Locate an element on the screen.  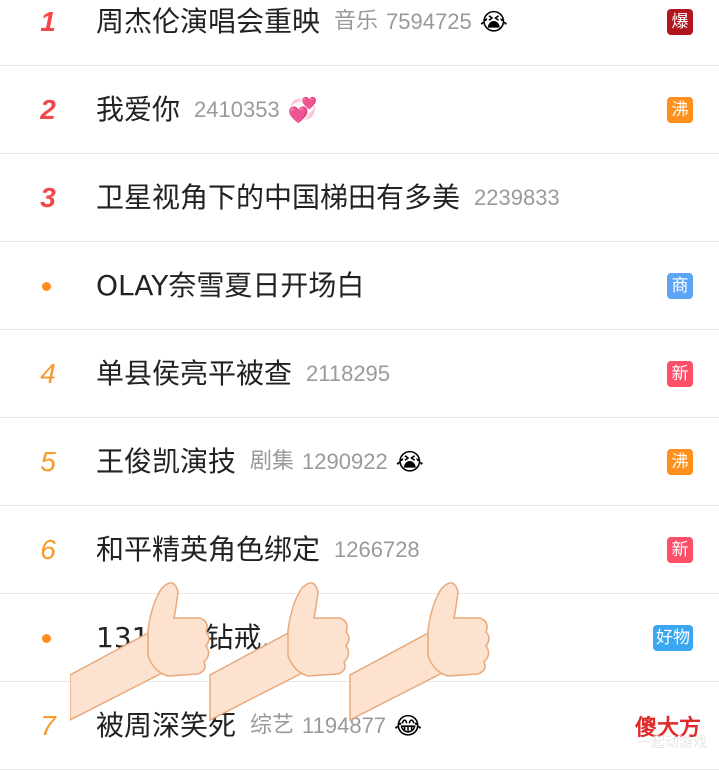
hot-search-row: 6 和平精英角色绑定 1266728 新 is located at coordinates (359, 550).